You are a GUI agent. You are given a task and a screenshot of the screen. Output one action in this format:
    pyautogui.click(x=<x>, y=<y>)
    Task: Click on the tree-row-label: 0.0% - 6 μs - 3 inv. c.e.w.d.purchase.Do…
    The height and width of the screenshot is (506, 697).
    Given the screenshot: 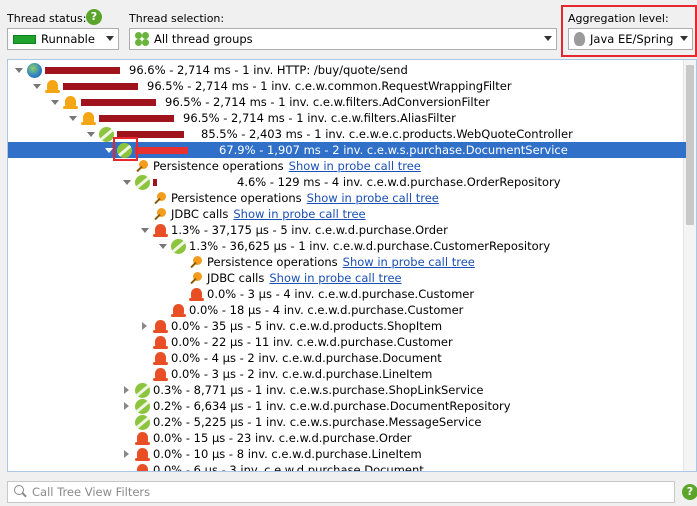 What is the action you would take?
    pyautogui.click(x=288, y=467)
    